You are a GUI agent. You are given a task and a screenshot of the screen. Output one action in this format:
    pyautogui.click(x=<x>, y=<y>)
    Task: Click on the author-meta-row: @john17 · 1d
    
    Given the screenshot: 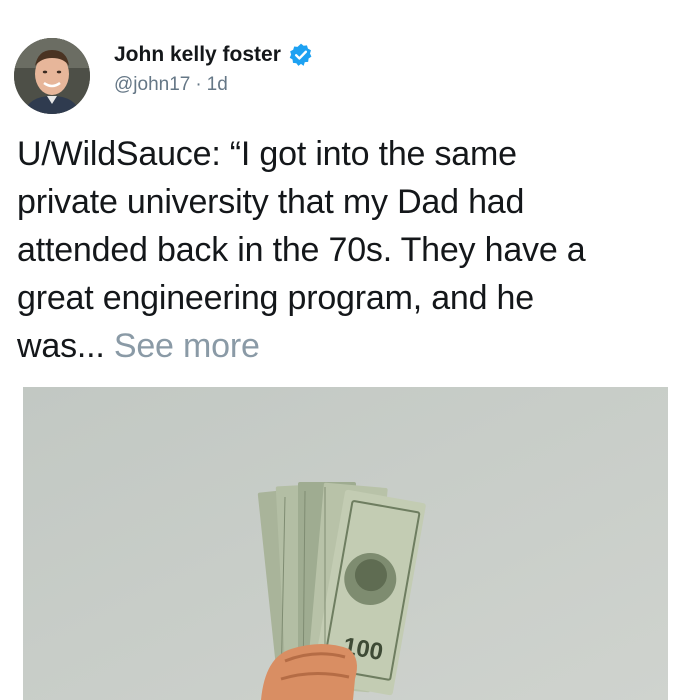 What is the action you would take?
    pyautogui.click(x=171, y=85)
    